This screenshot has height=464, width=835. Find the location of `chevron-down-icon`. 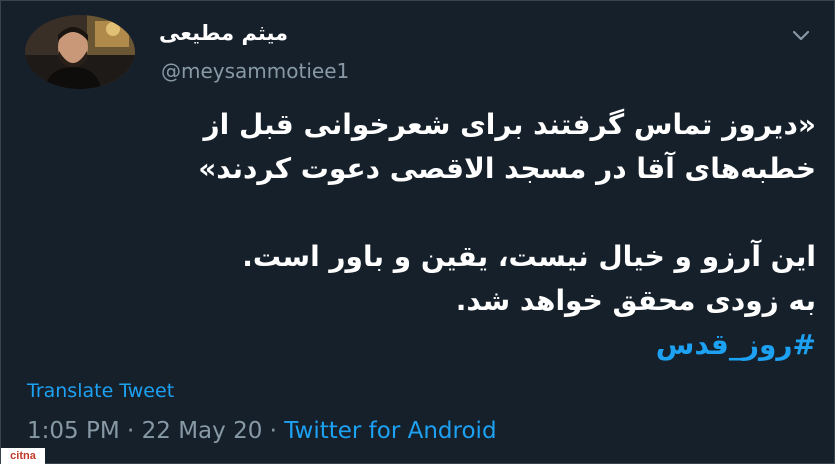

chevron-down-icon is located at coordinates (801, 35).